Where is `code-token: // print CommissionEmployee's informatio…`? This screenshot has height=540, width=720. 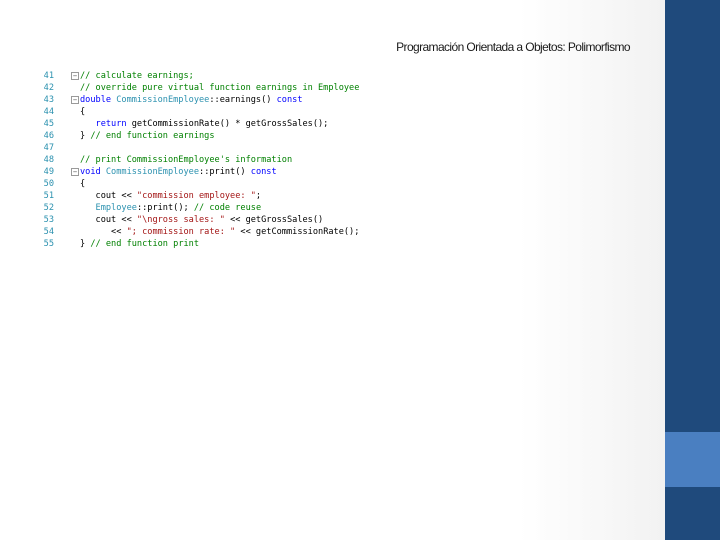 code-token: // print CommissionEmployee's informatio… is located at coordinates (186, 160).